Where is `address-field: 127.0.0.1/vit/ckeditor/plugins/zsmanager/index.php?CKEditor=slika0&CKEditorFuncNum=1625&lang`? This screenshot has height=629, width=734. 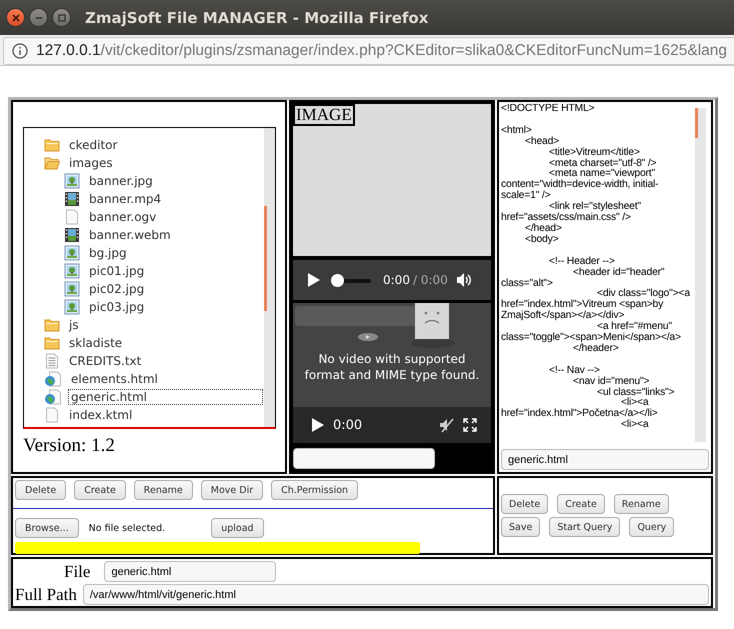
address-field: 127.0.0.1/vit/ckeditor/plugins/zsmanager/index.php?CKEditor=slika0&CKEditorFuncNum=1625&lang is located at coordinates (368, 51).